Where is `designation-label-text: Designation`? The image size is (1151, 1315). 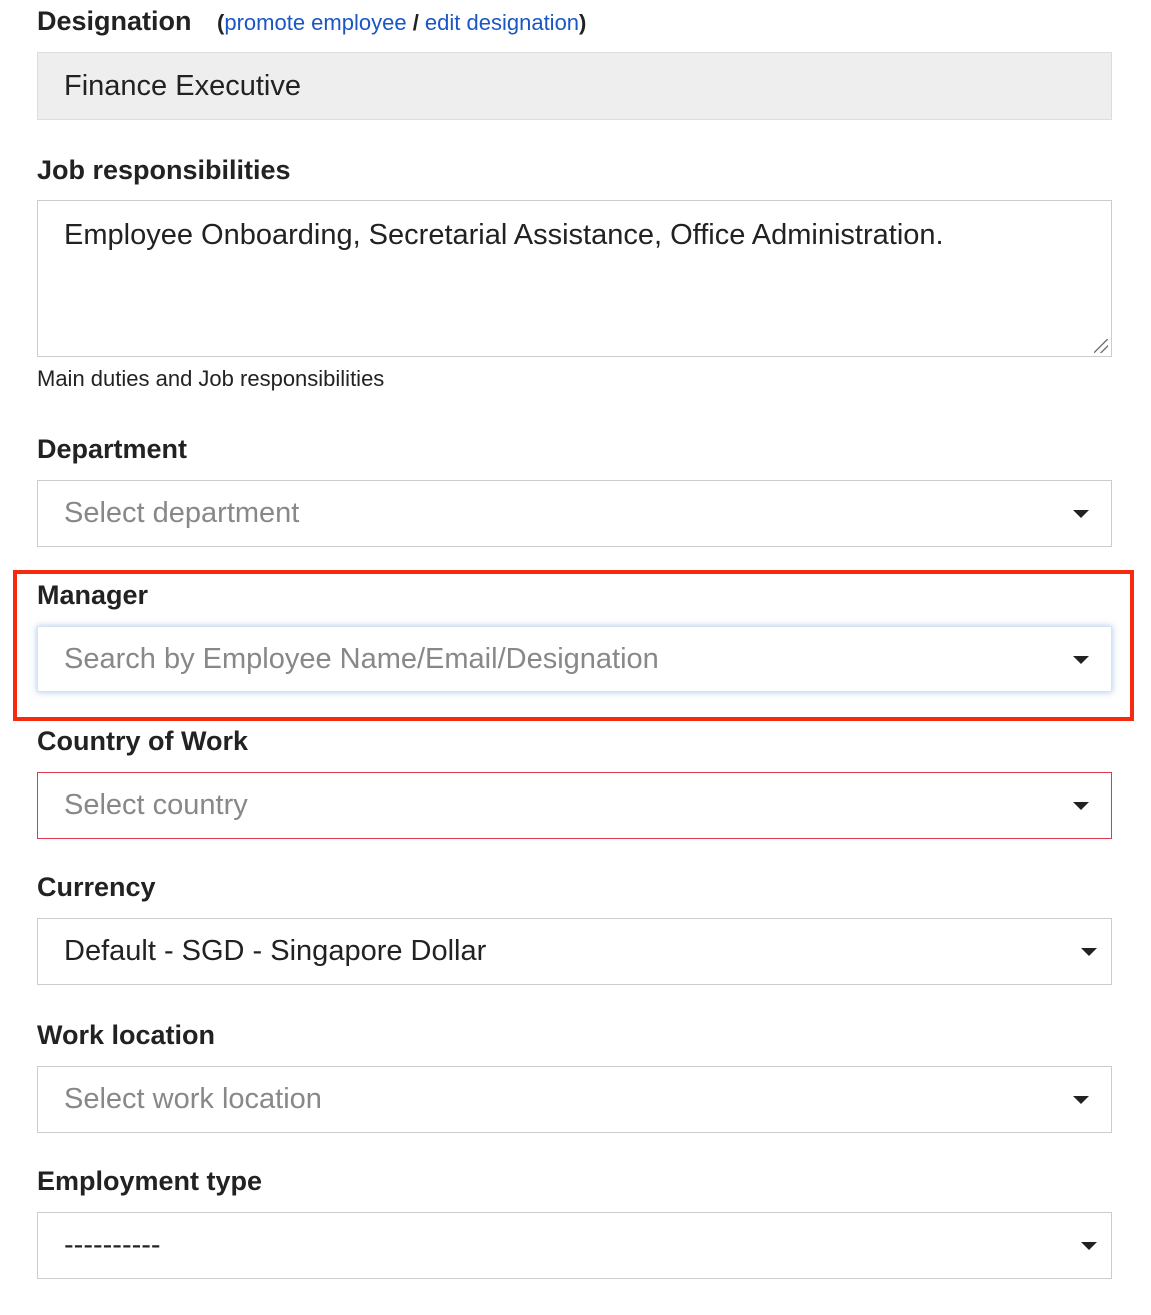 designation-label-text: Designation is located at coordinates (114, 21).